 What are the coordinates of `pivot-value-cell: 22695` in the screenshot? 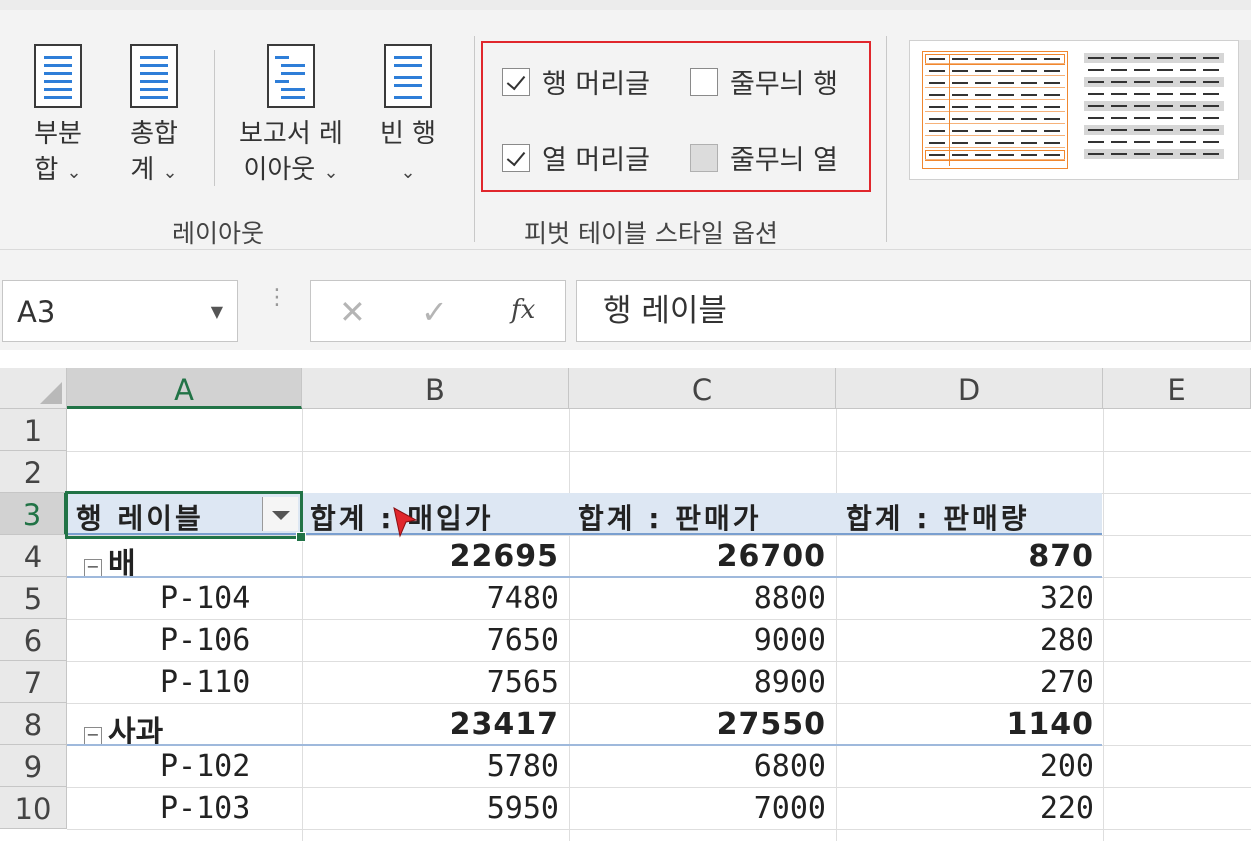 It's located at (434, 556).